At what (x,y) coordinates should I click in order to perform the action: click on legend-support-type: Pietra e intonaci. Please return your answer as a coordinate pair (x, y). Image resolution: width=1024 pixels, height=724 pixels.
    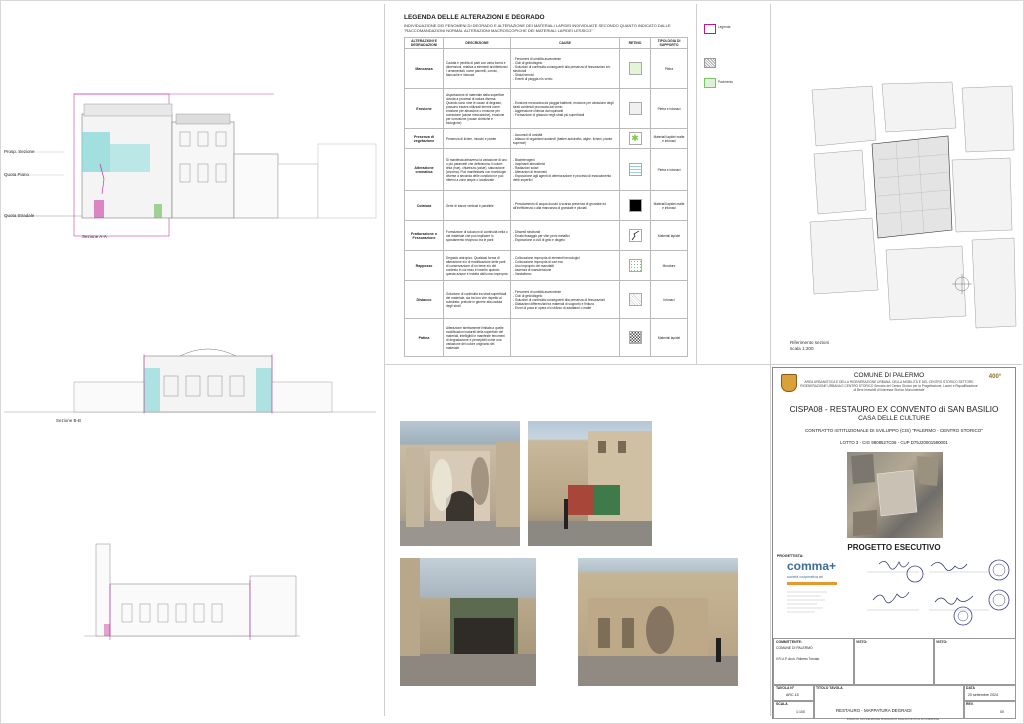
    Looking at the image, I should click on (669, 108).